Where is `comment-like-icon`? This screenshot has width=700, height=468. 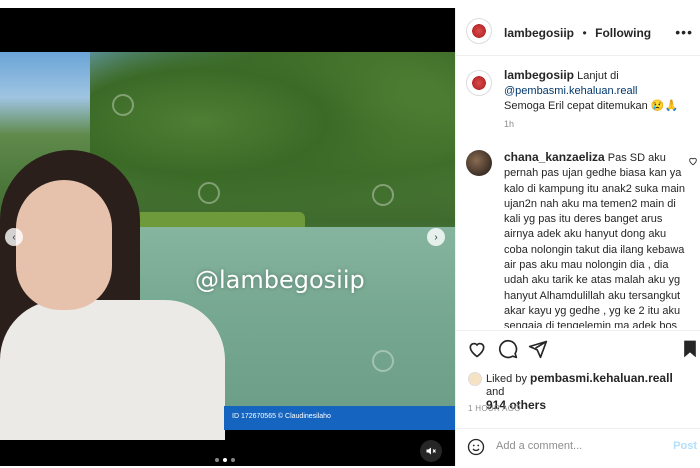 comment-like-icon is located at coordinates (693, 161).